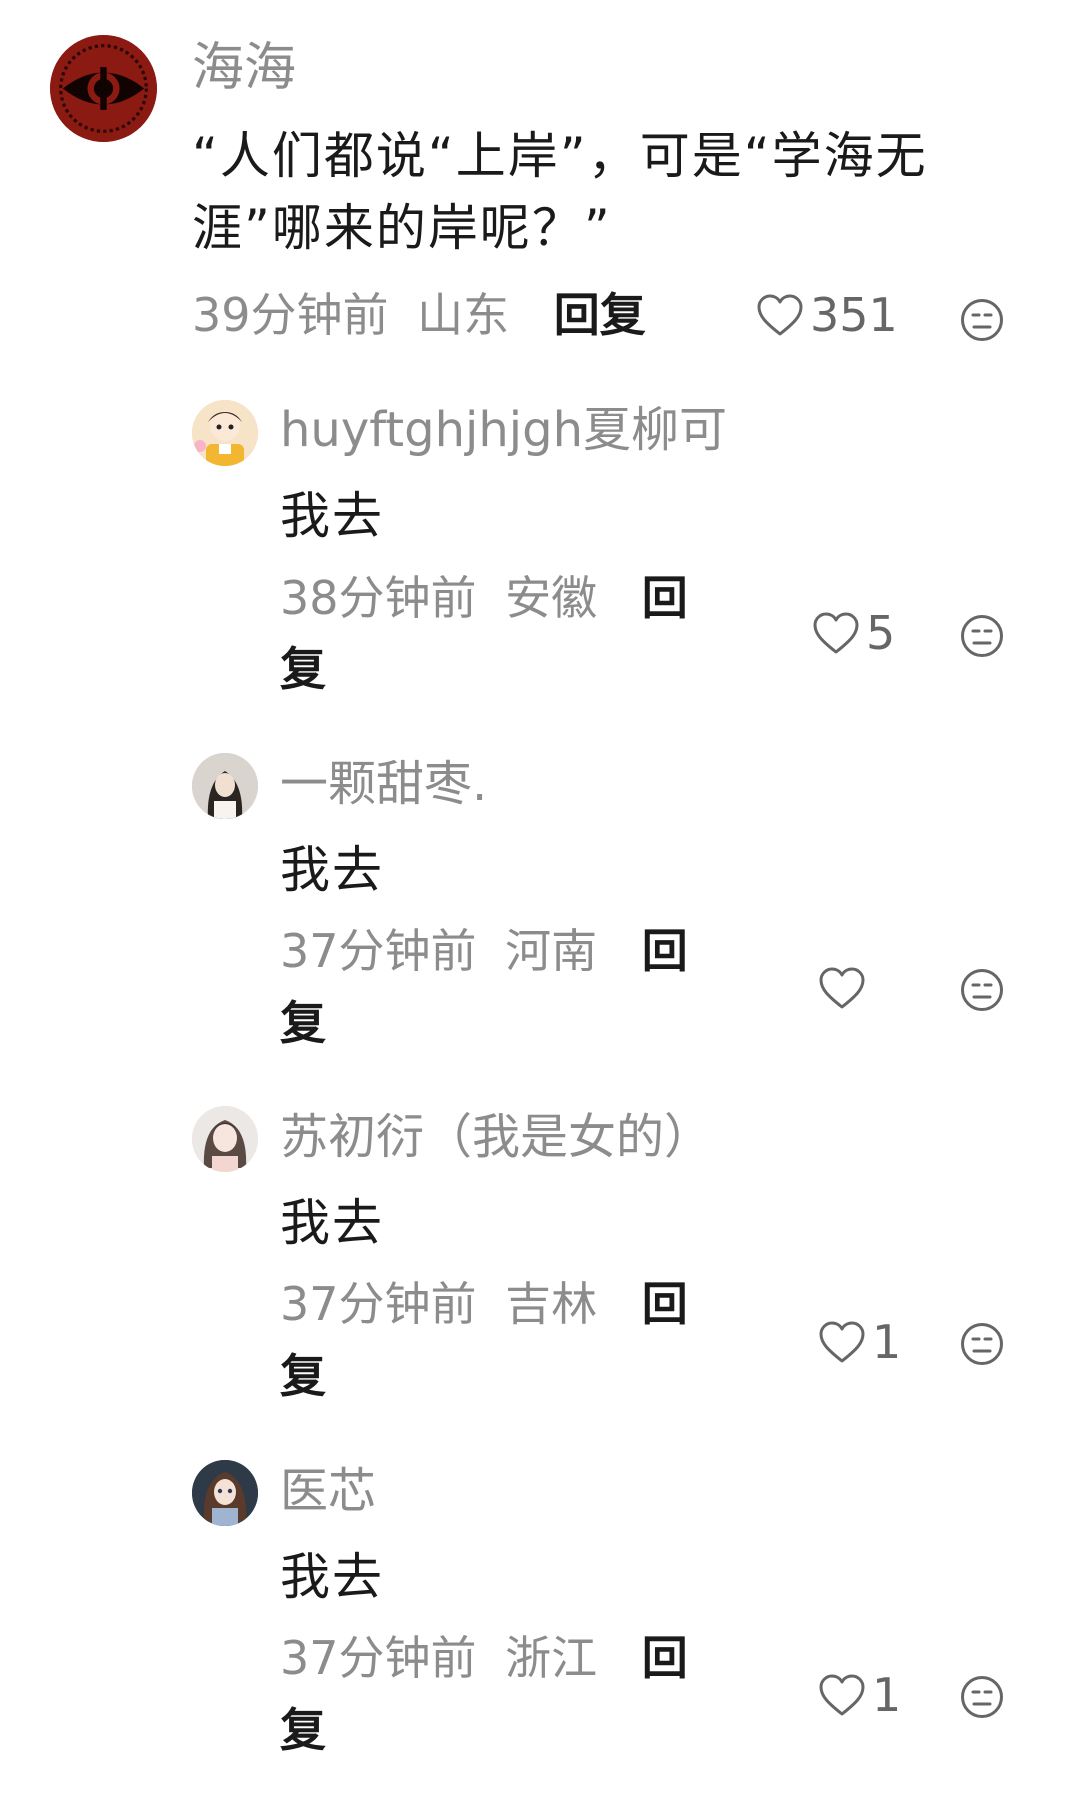  I want to click on reply-meta: 37分钟前 吉林 回, so click(484, 1304).